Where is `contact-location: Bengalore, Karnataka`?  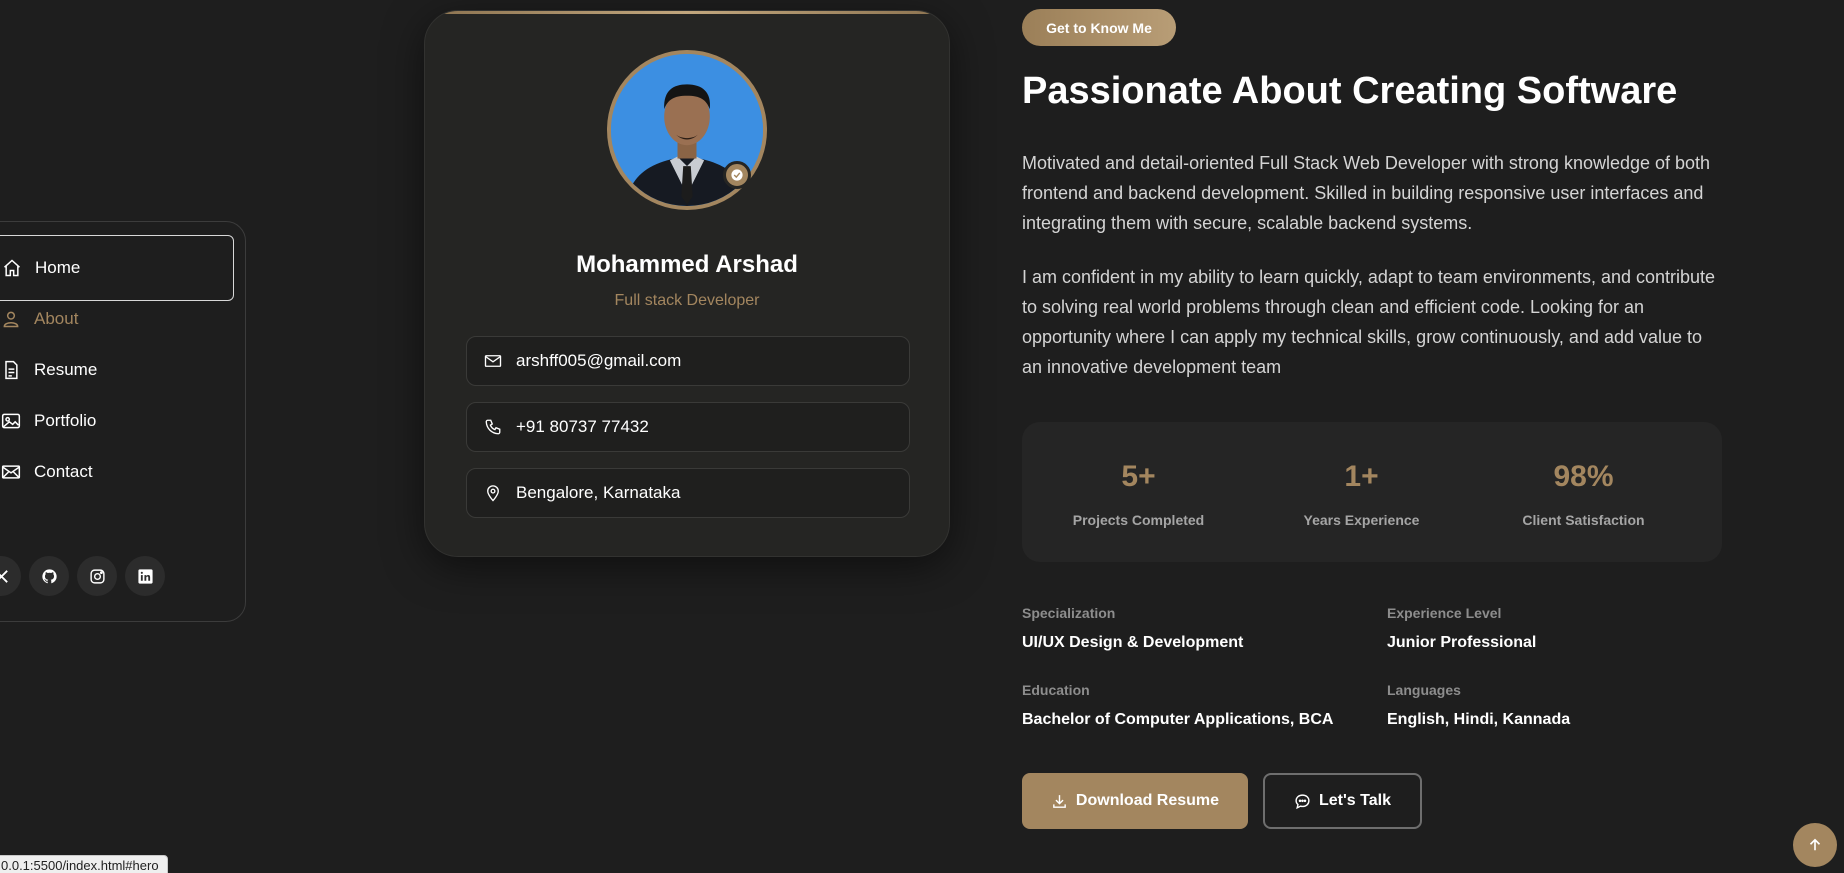 contact-location: Bengalore, Karnataka is located at coordinates (688, 493).